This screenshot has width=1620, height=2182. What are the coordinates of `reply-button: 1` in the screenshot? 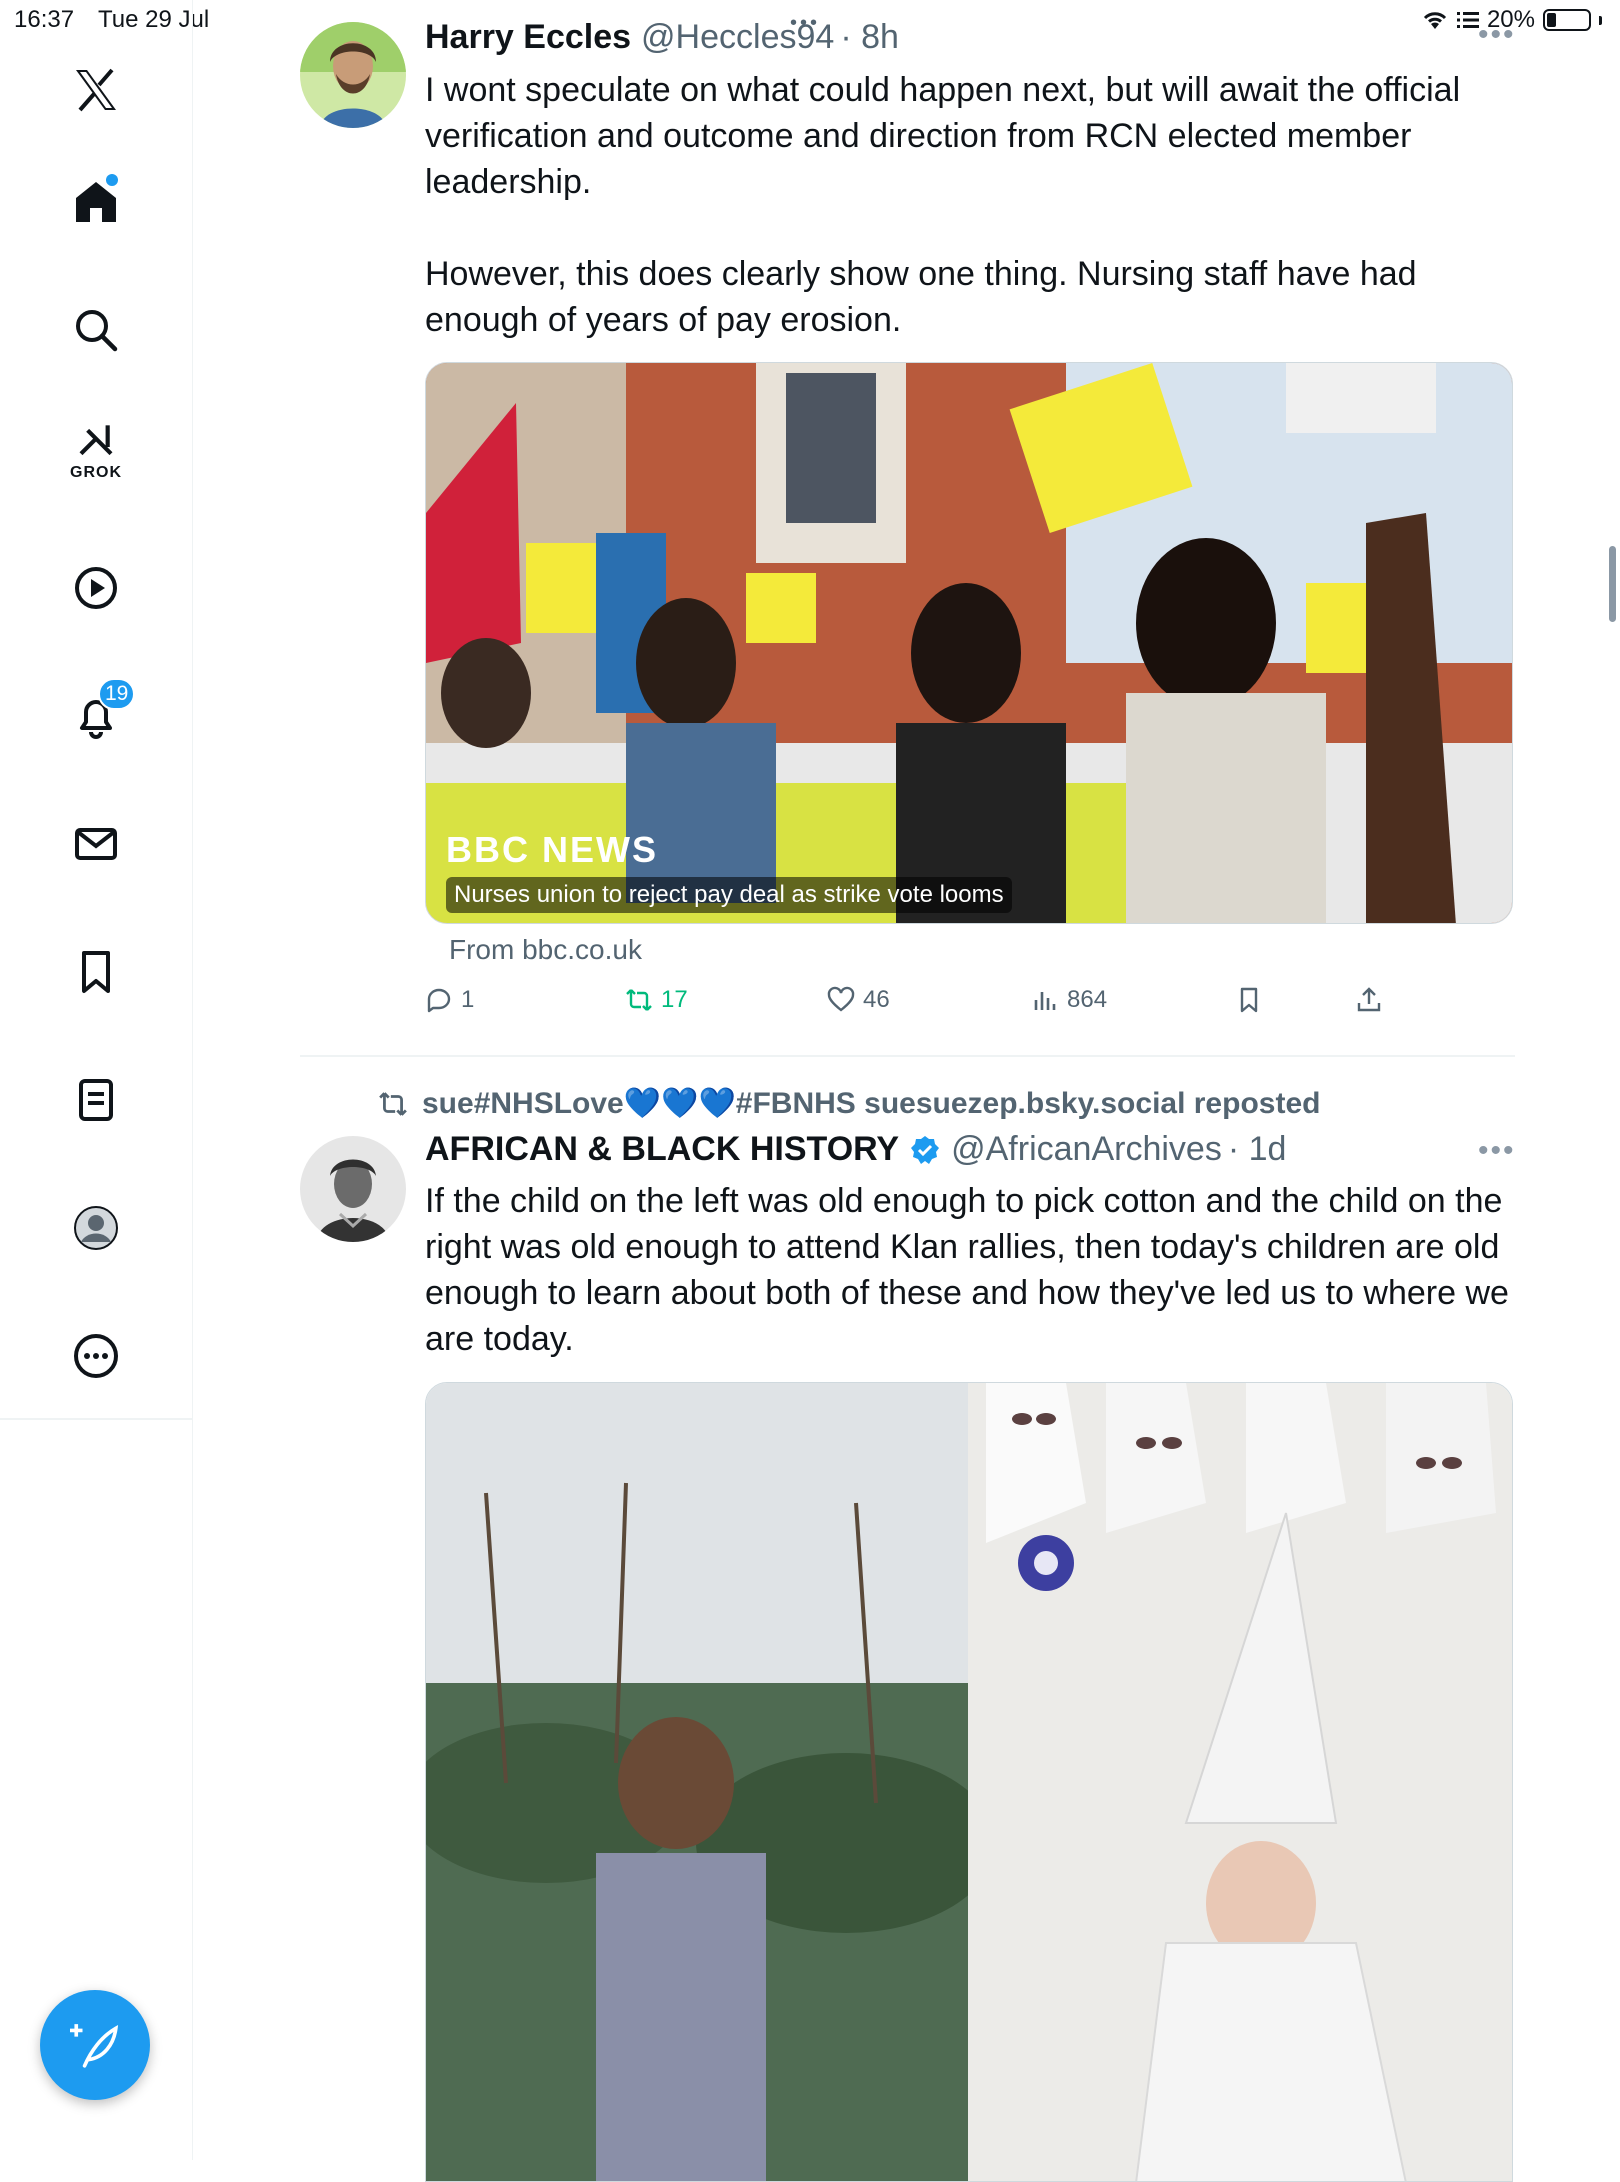 It's located at (449, 1000).